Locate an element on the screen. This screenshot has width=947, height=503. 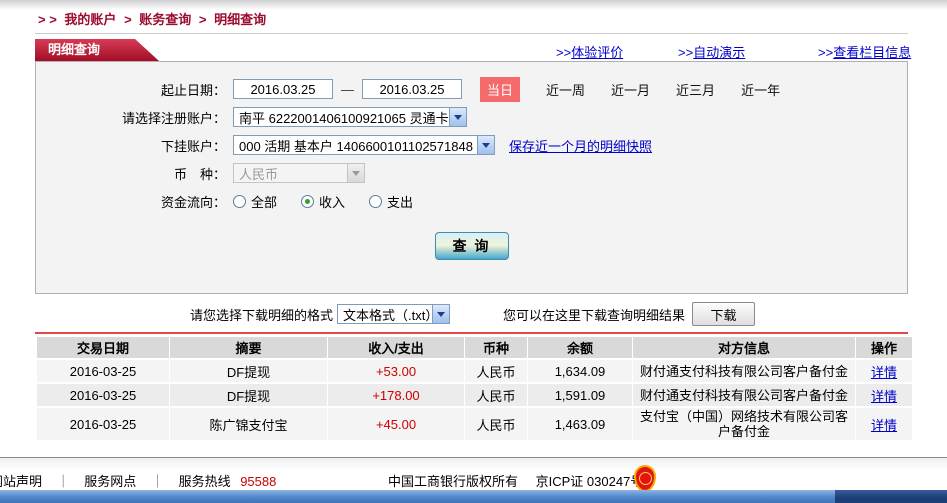
link-label: 查看栏目信息 is located at coordinates (872, 52).